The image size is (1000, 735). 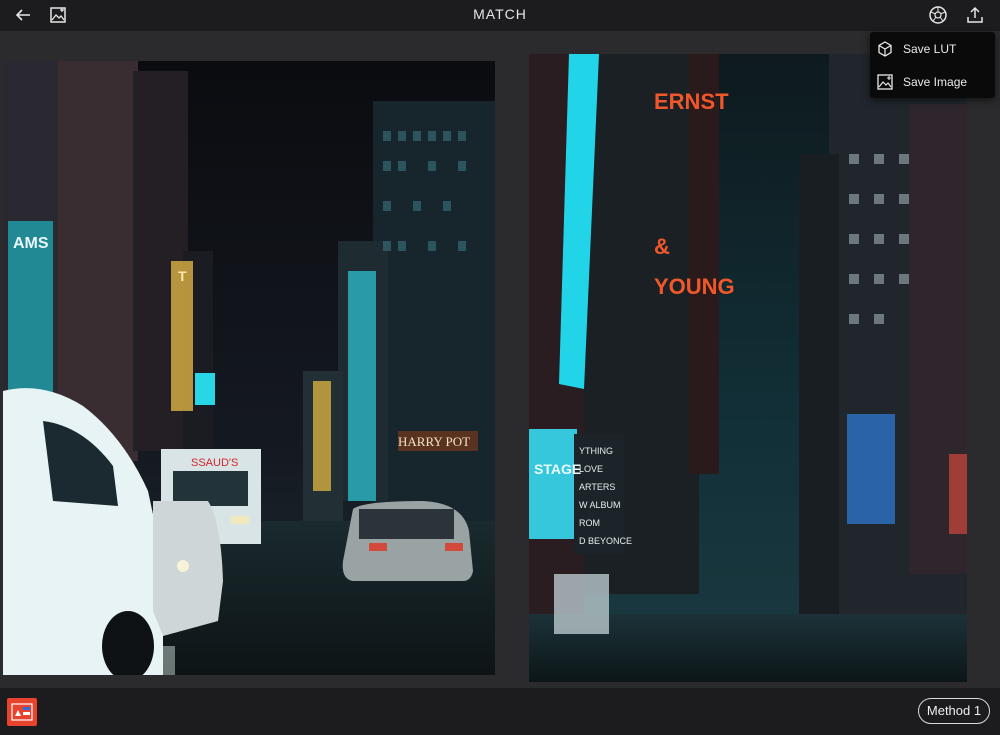 I want to click on back-arrow-icon, so click(x=23, y=15).